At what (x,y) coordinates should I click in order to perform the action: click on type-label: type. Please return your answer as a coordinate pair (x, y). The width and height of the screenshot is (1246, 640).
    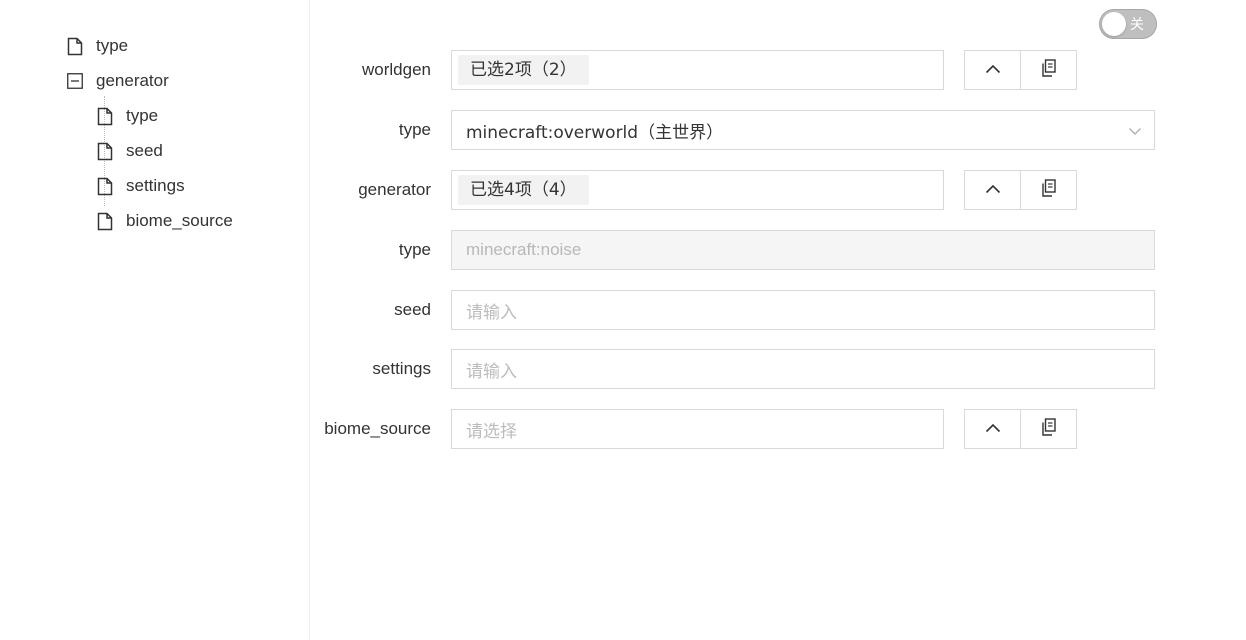
    Looking at the image, I should click on (414, 129).